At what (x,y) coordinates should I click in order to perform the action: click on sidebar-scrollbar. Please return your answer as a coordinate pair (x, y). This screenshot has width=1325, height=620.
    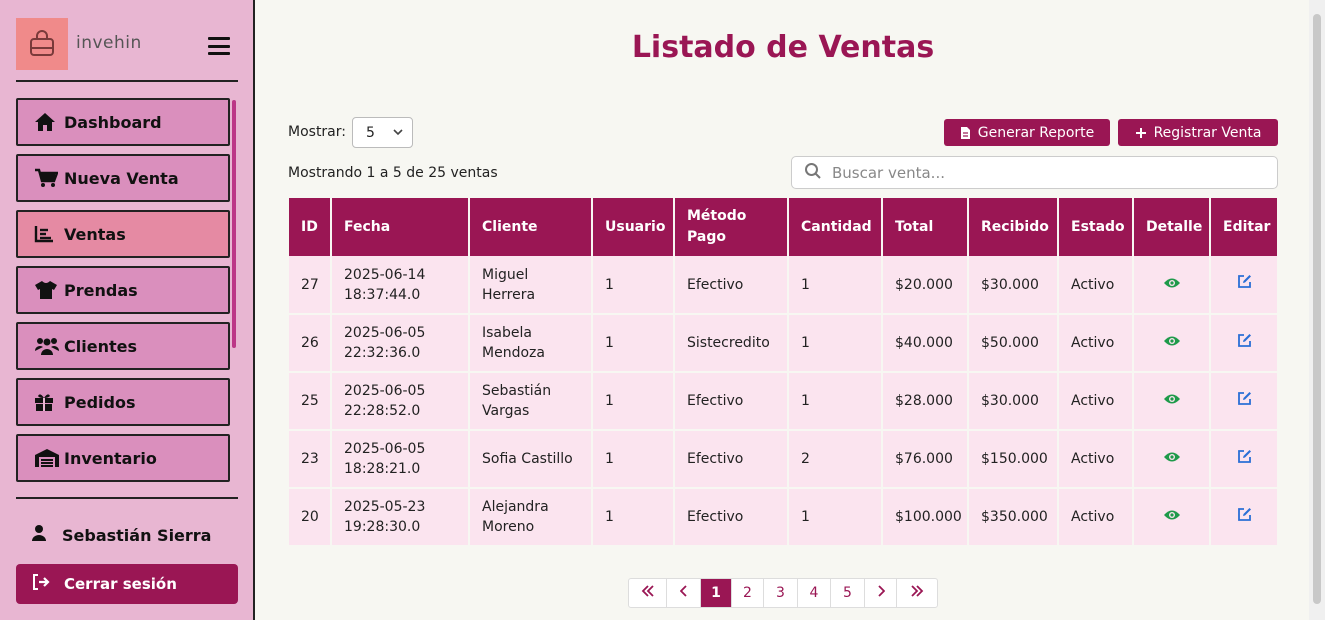
    Looking at the image, I should click on (234, 224).